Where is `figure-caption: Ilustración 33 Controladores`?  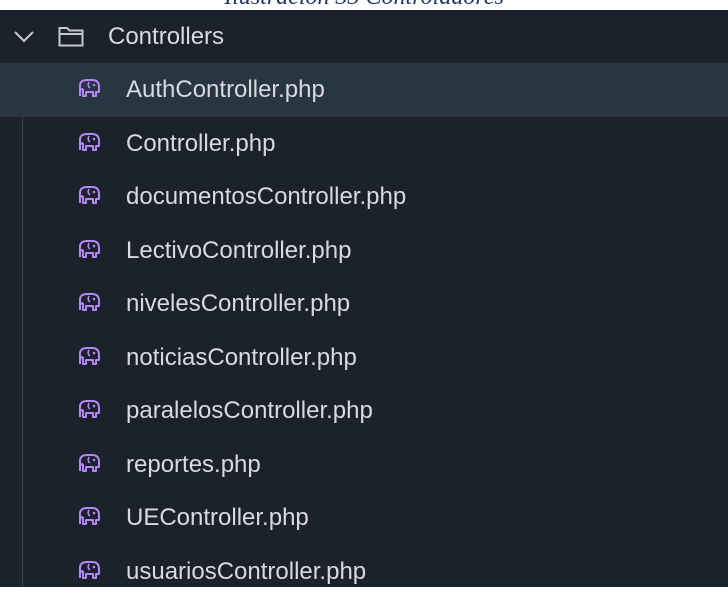
figure-caption: Ilustración 33 Controladores is located at coordinates (364, 5).